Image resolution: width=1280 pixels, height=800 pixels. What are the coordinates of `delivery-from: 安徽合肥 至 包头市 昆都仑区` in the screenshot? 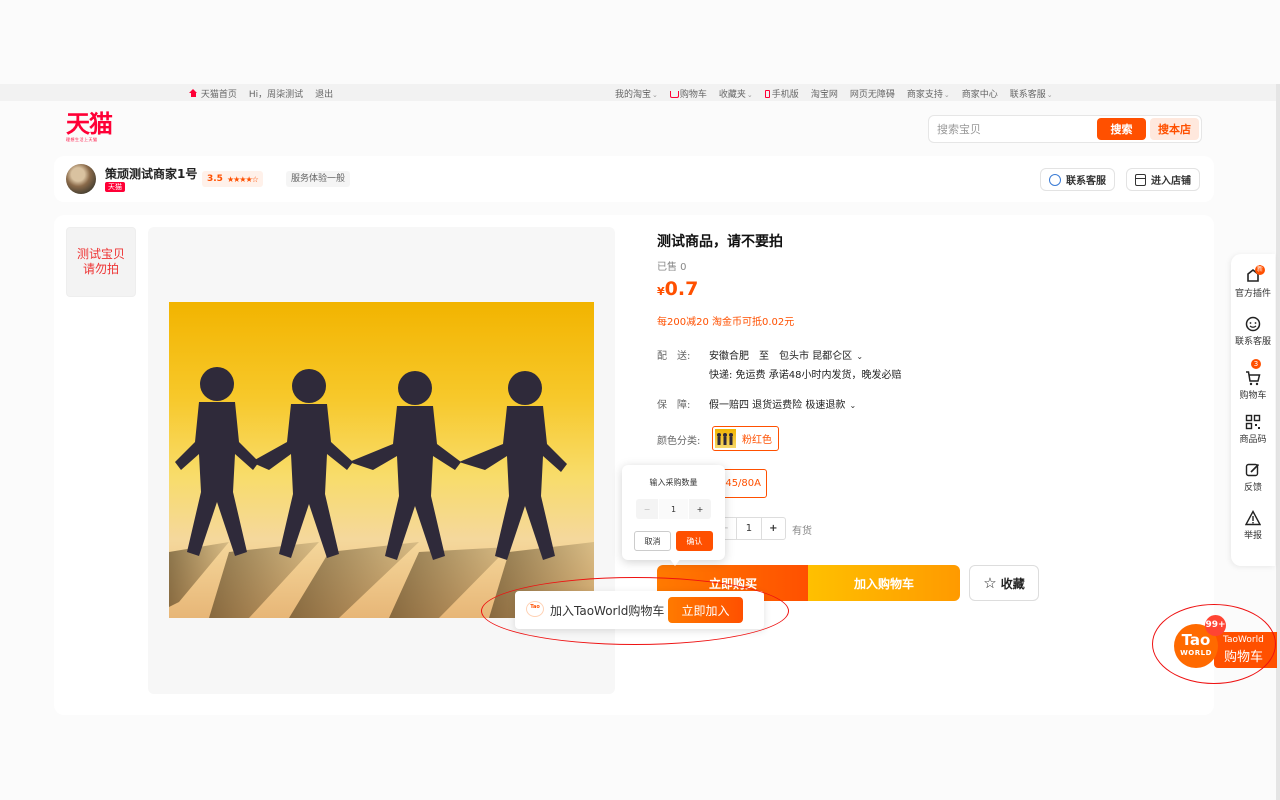 It's located at (781, 356).